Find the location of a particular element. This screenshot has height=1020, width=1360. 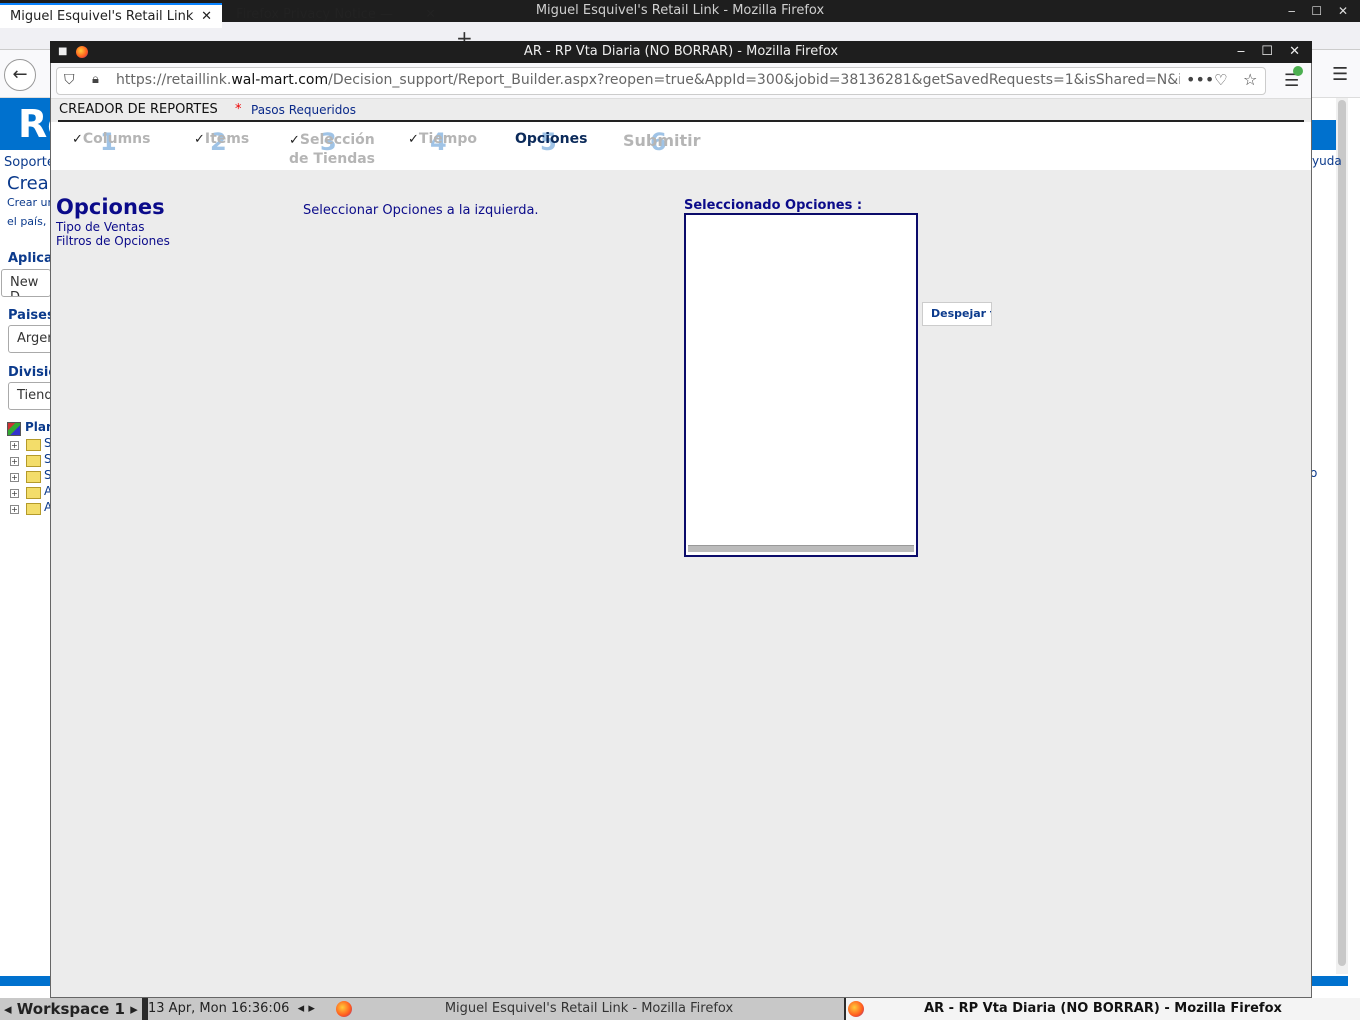

page-actions-icon: ••• is located at coordinates (1200, 79).